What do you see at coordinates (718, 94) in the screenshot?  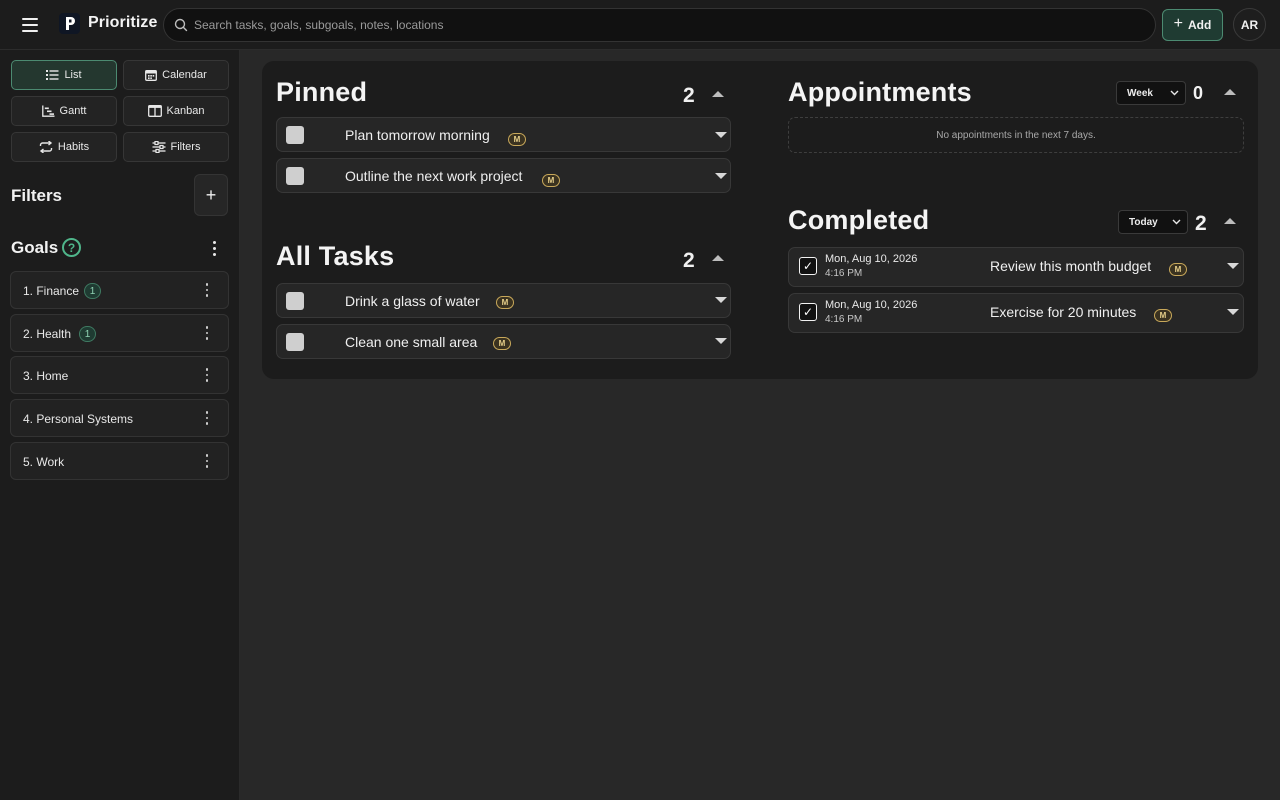 I see `pinned-collapse-icon` at bounding box center [718, 94].